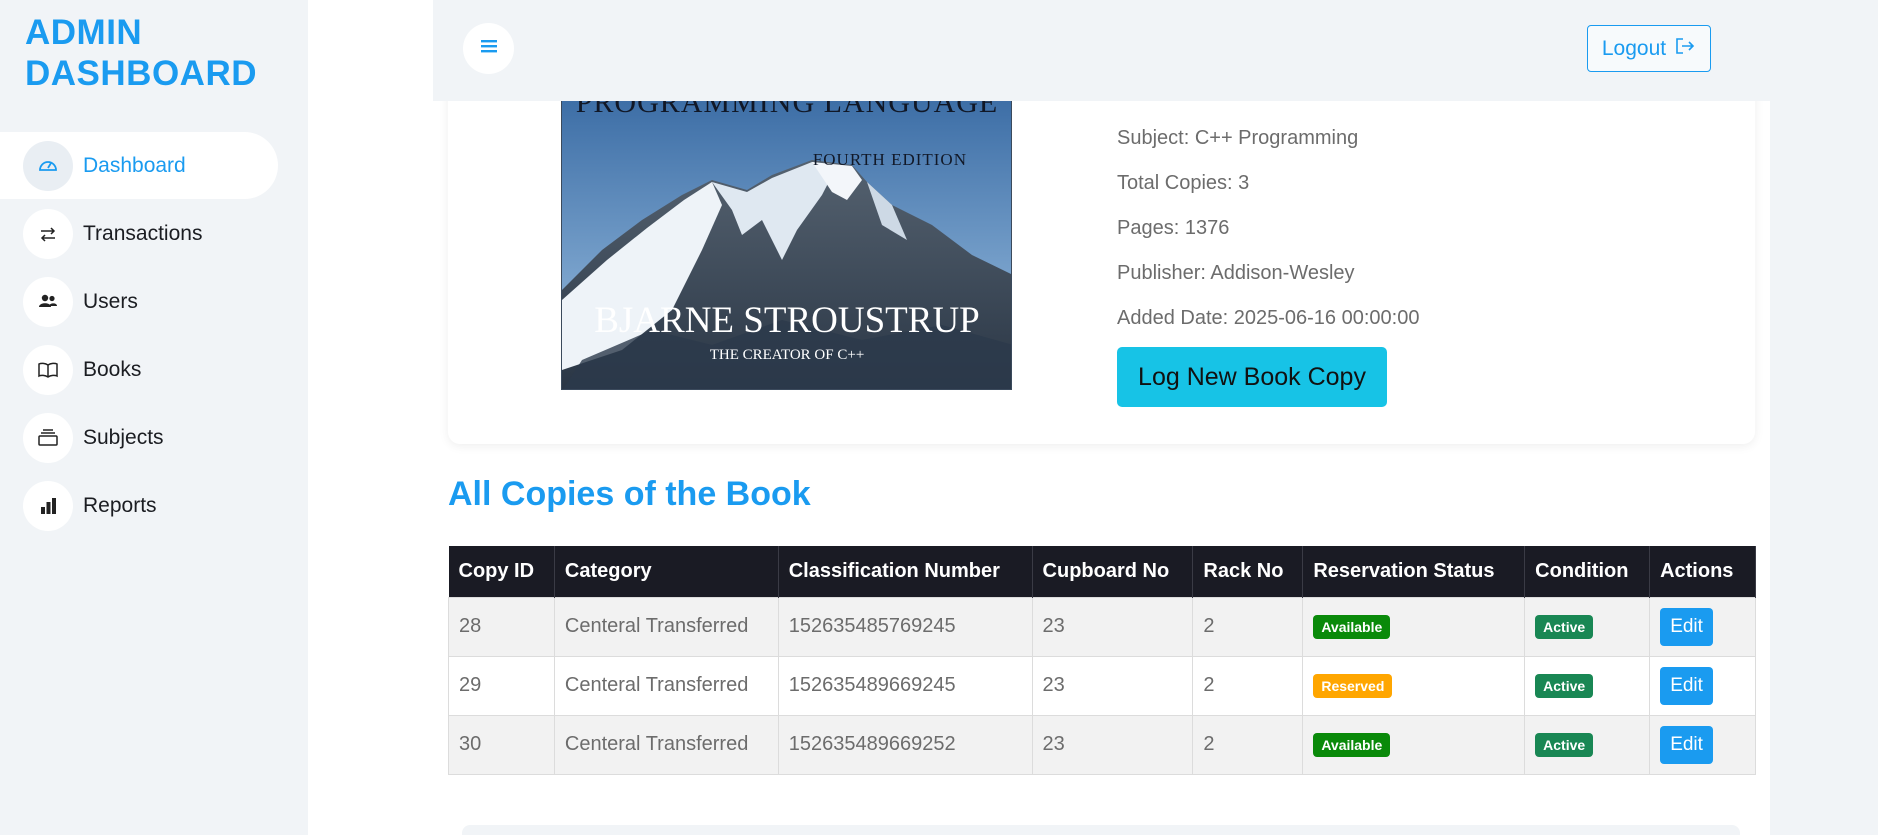 The image size is (1878, 835). Describe the element at coordinates (501, 744) in the screenshot. I see `cell-copy-id: 30` at that location.